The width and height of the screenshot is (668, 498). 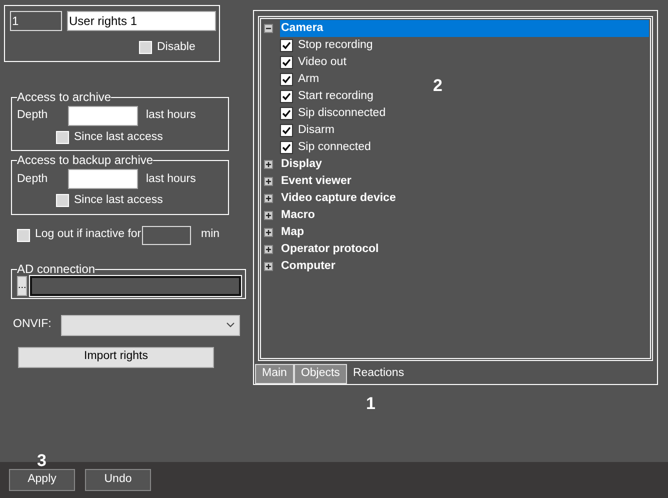 What do you see at coordinates (176, 47) in the screenshot?
I see `checkbox-label: Disable` at bounding box center [176, 47].